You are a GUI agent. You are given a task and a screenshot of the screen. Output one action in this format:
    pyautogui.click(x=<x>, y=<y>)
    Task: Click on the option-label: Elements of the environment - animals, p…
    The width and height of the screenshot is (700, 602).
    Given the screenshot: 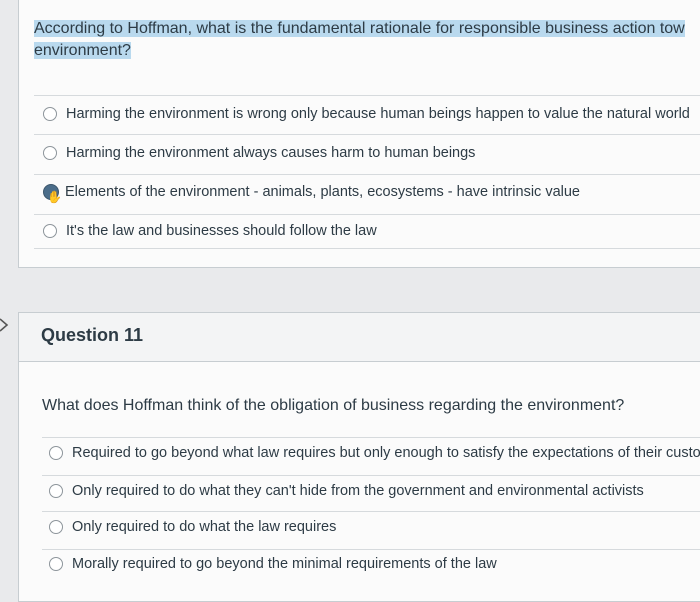 What is the action you would take?
    pyautogui.click(x=322, y=192)
    